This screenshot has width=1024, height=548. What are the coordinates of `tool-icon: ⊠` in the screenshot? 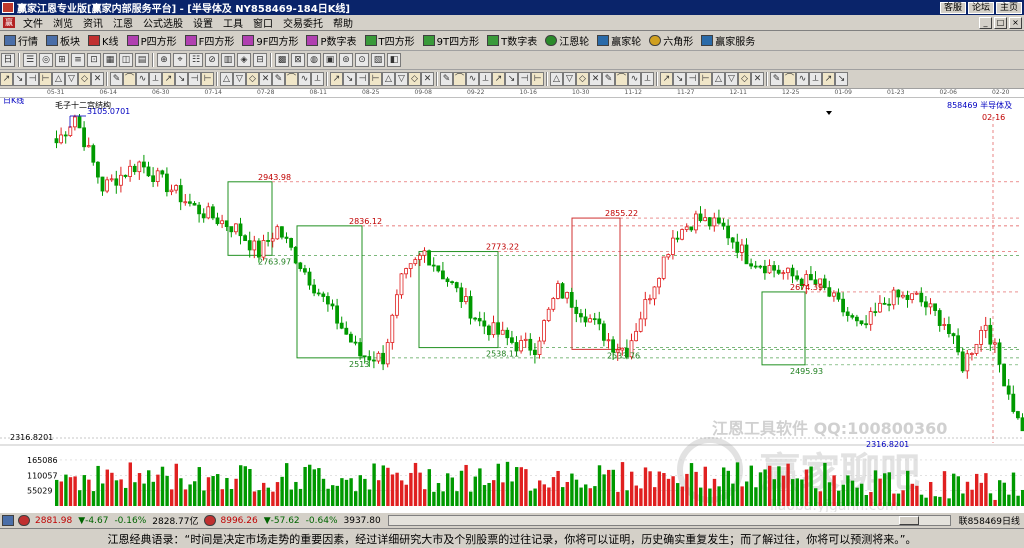 It's located at (298, 60).